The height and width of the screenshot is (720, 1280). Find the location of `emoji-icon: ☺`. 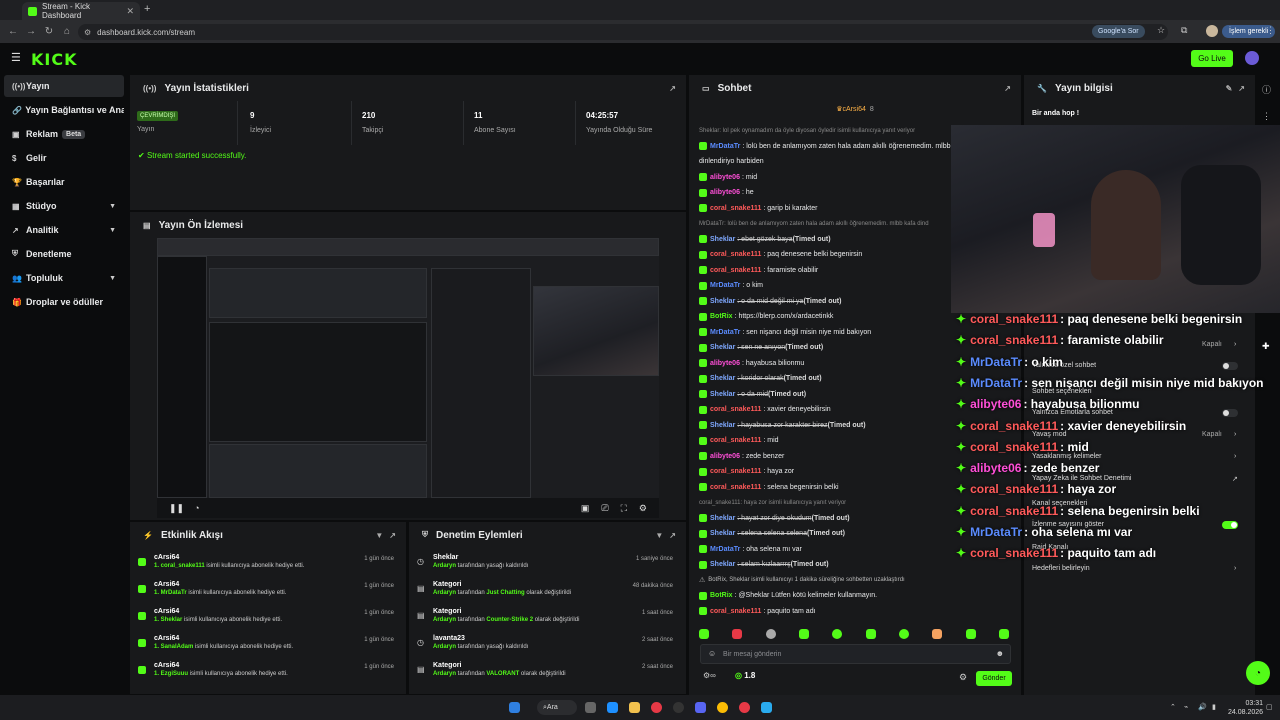

emoji-icon: ☺ is located at coordinates (712, 653).